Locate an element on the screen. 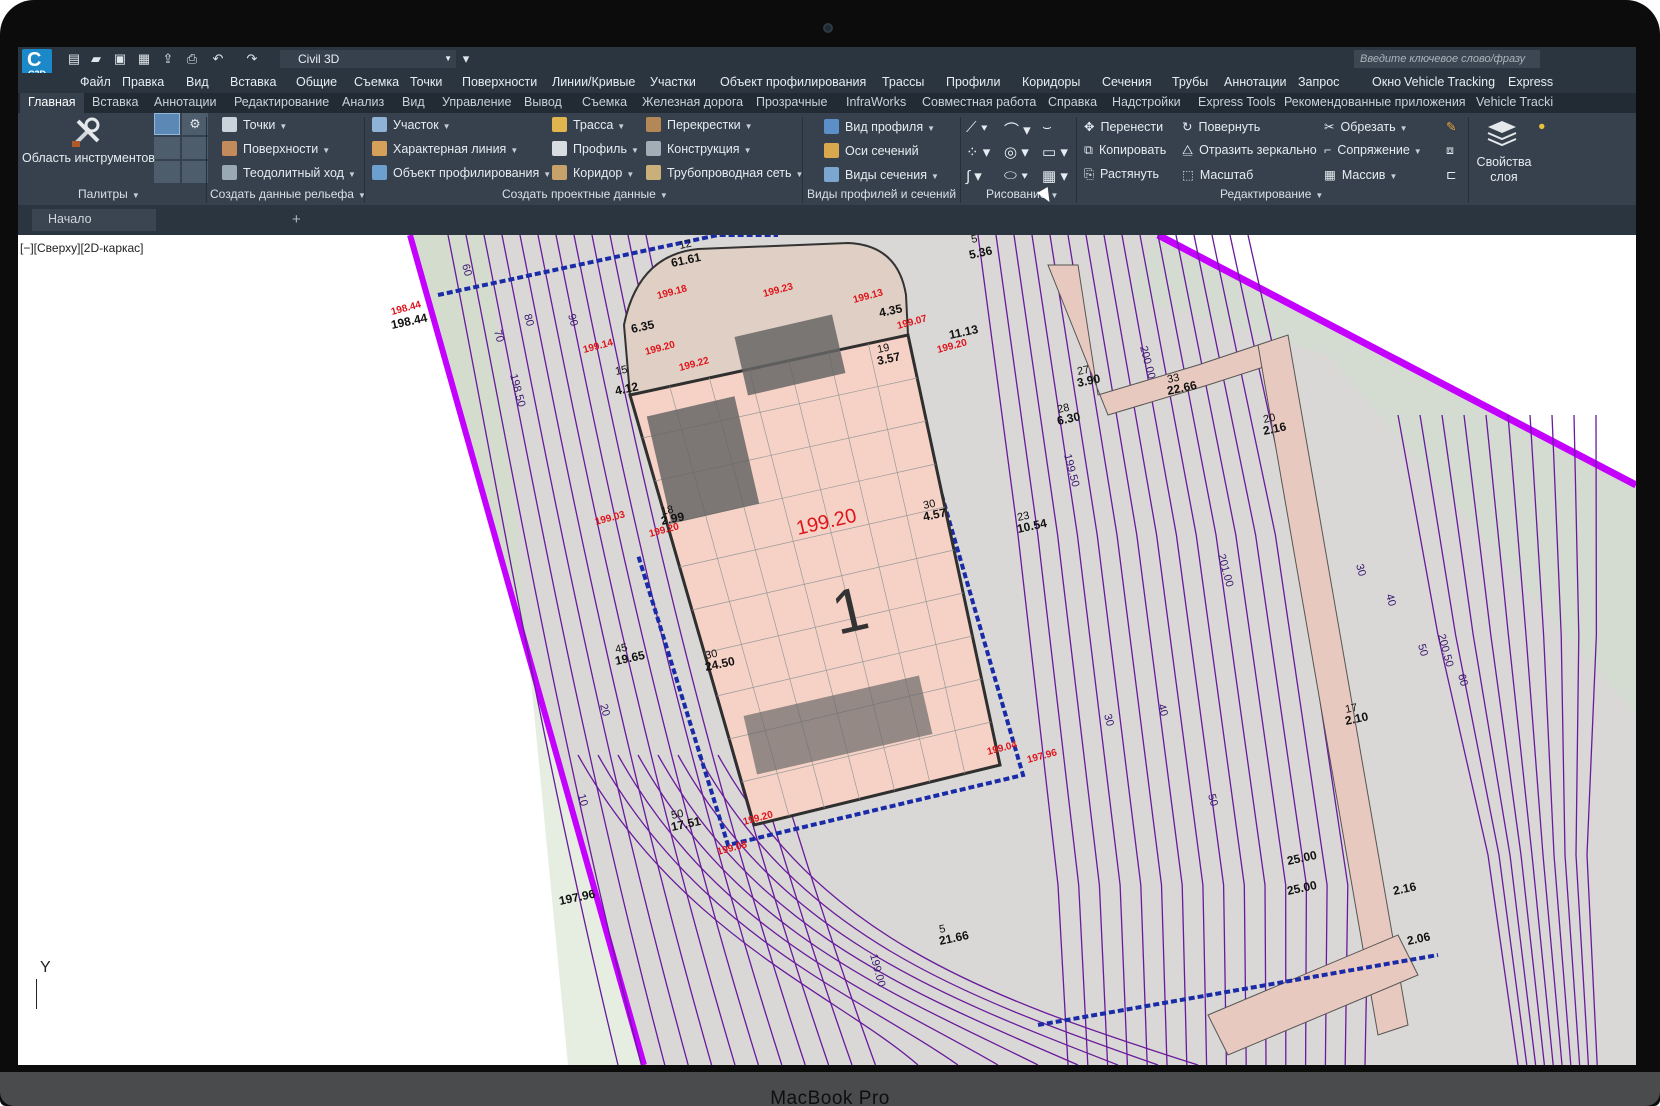 This screenshot has height=1106, width=1660. panel-title-modify: Редактирование ▼ is located at coordinates (1271, 194).